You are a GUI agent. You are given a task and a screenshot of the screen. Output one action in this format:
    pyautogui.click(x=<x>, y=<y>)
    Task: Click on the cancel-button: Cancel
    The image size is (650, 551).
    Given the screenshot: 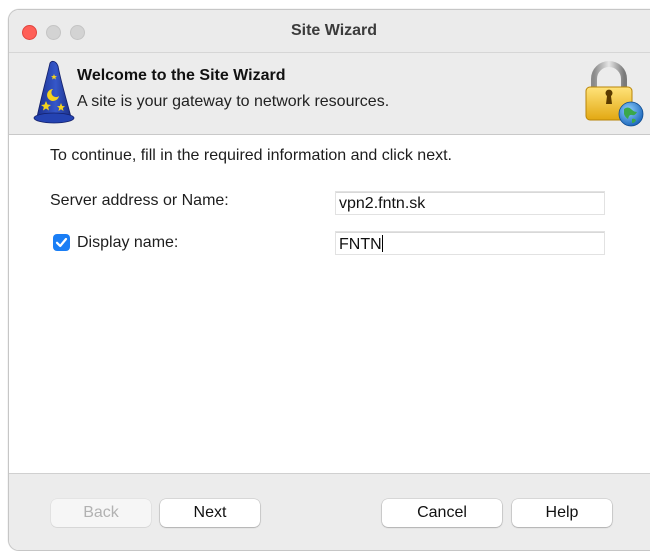 What is the action you would take?
    pyautogui.click(x=442, y=513)
    